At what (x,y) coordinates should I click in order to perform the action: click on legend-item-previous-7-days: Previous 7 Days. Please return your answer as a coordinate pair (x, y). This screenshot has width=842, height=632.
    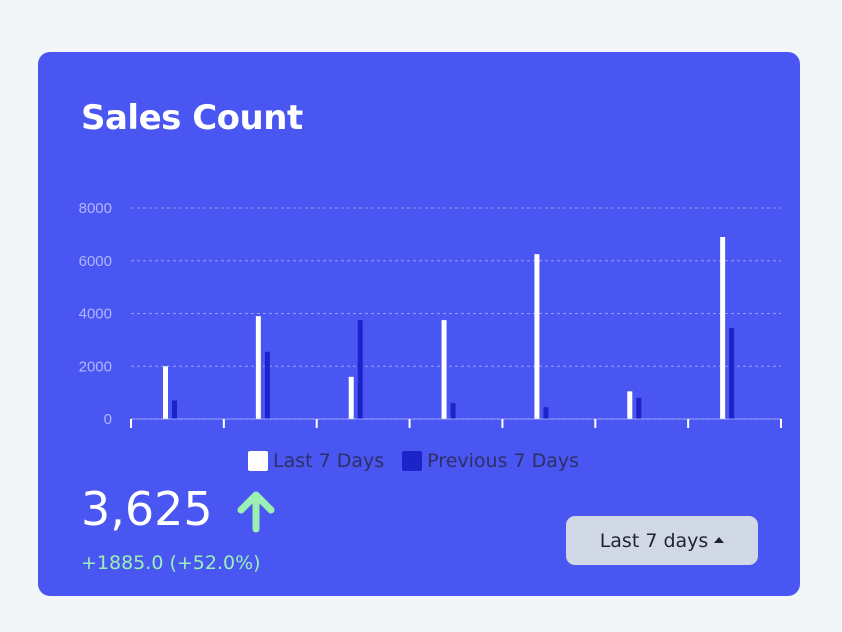
    Looking at the image, I should click on (490, 461).